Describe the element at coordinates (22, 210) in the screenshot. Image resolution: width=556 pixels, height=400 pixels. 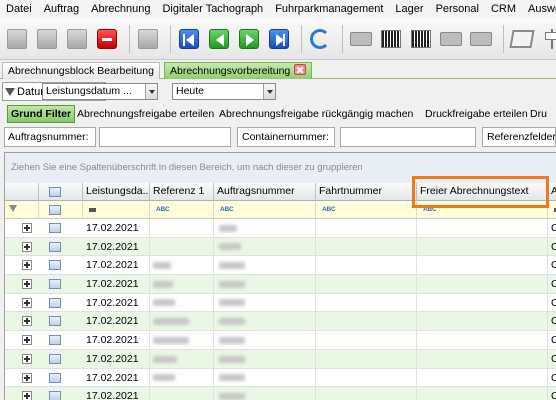
I see `filter-cell-expand` at that location.